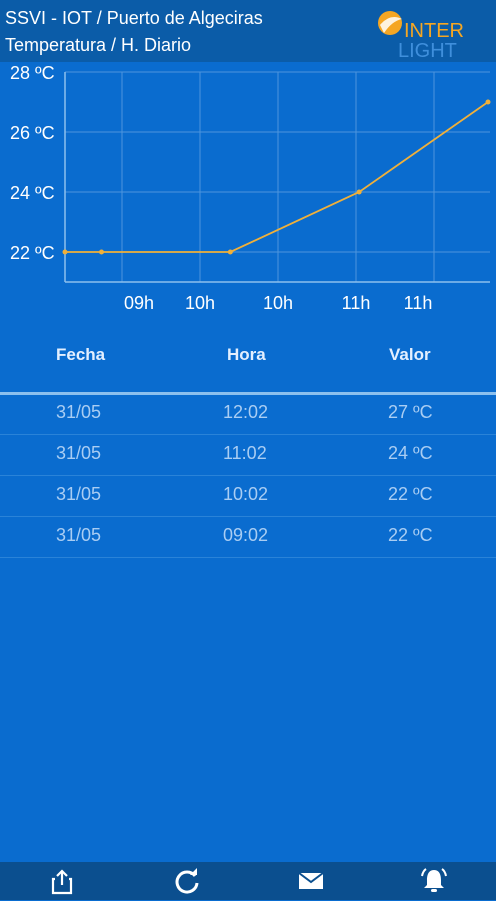  Describe the element at coordinates (410, 354) in the screenshot. I see `column-header-valor: Valor` at that location.